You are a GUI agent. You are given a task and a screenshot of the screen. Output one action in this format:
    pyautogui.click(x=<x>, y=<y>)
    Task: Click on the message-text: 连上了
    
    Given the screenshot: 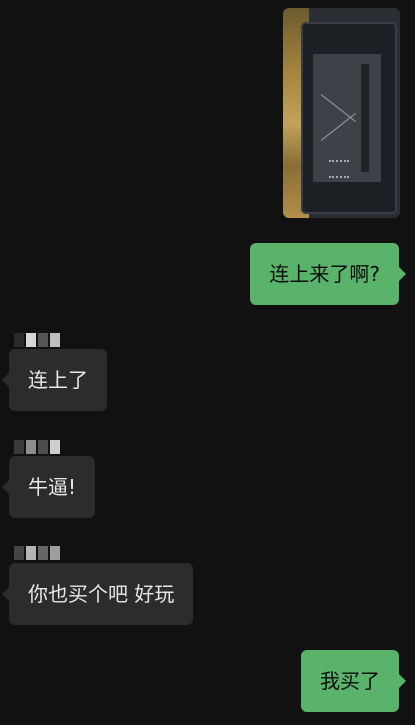 What is the action you would take?
    pyautogui.click(x=58, y=380)
    